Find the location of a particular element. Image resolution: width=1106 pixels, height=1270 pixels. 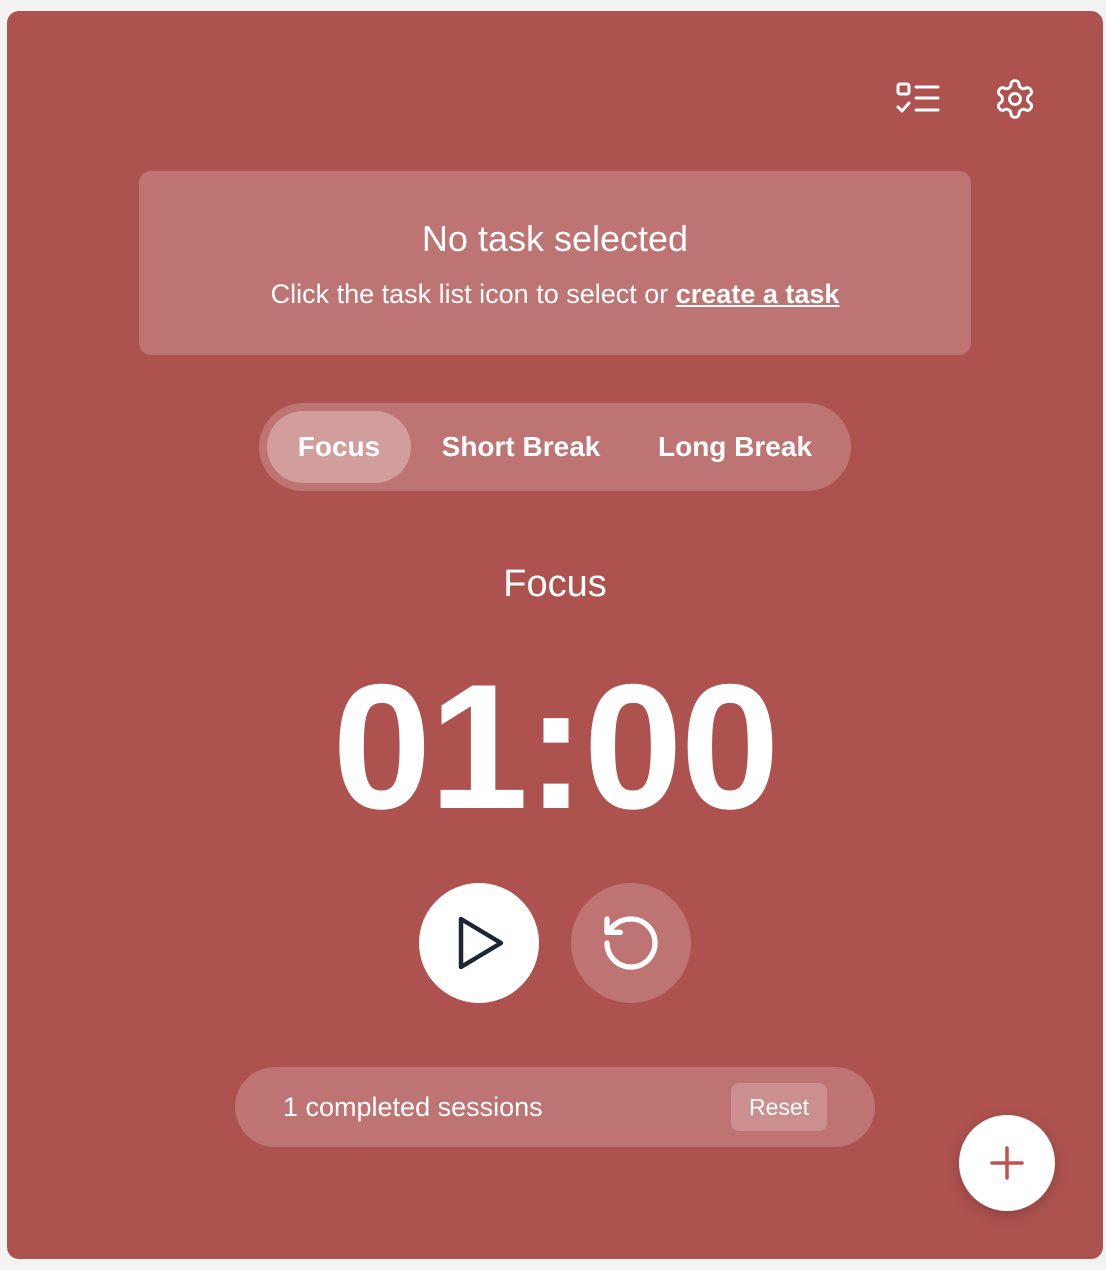

play-button is located at coordinates (479, 943).